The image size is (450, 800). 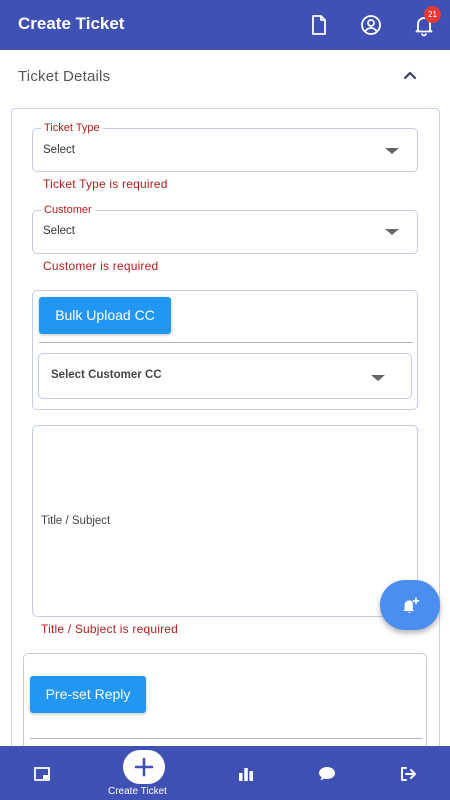 I want to click on ticket-icon, so click(x=42, y=774).